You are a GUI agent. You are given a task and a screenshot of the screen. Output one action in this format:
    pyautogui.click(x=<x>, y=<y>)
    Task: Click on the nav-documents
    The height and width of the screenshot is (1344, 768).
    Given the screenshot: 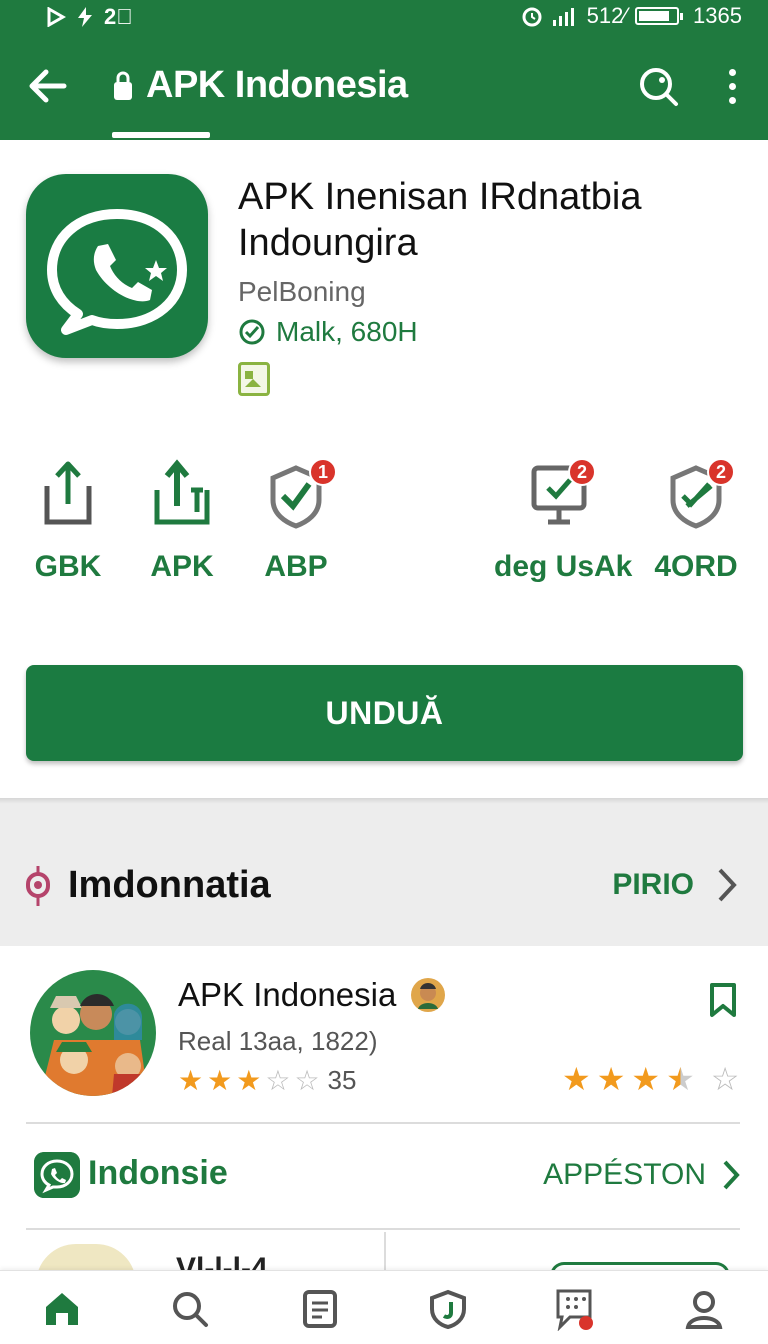 What is the action you would take?
    pyautogui.click(x=320, y=1309)
    